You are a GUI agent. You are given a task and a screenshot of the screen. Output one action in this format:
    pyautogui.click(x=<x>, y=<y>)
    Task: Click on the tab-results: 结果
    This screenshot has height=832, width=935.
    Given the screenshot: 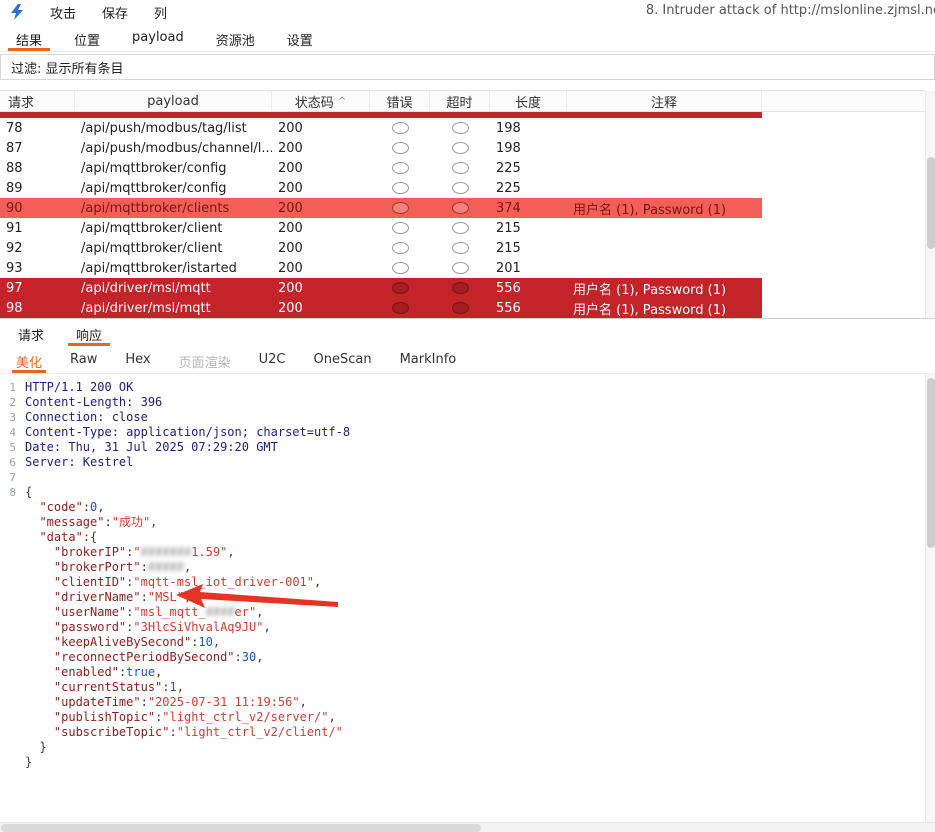 What is the action you would take?
    pyautogui.click(x=29, y=37)
    